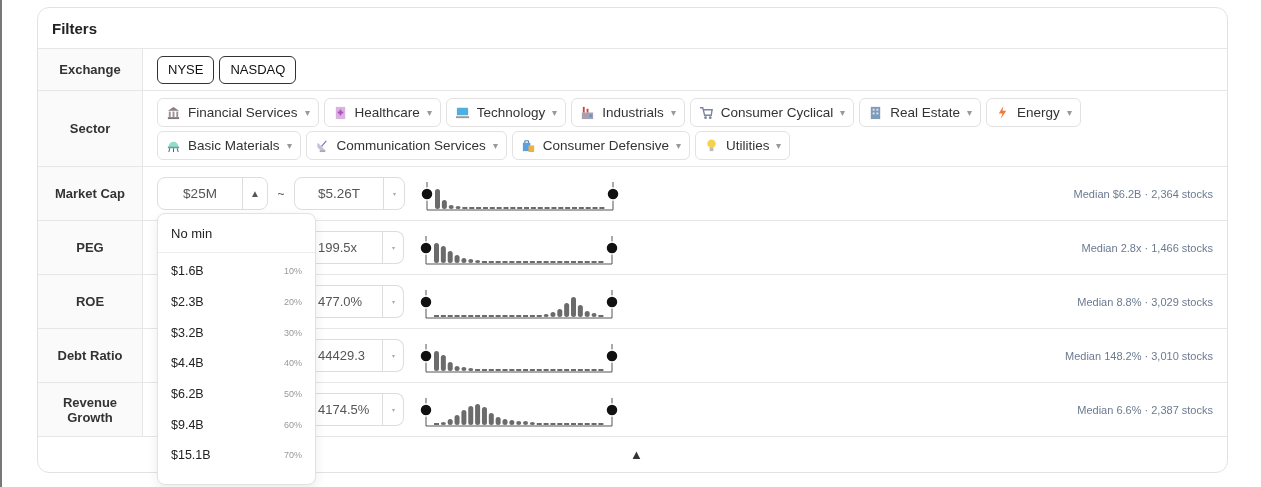 The height and width of the screenshot is (487, 1261). I want to click on min-field: $25M ▲, so click(212, 193).